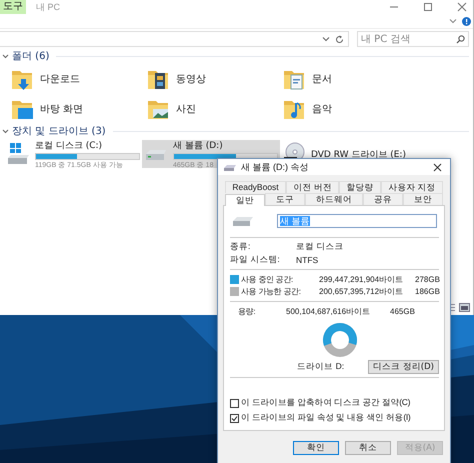  Describe the element at coordinates (267, 279) in the screenshot. I see `space-label: 사용 중인 공간:` at that location.